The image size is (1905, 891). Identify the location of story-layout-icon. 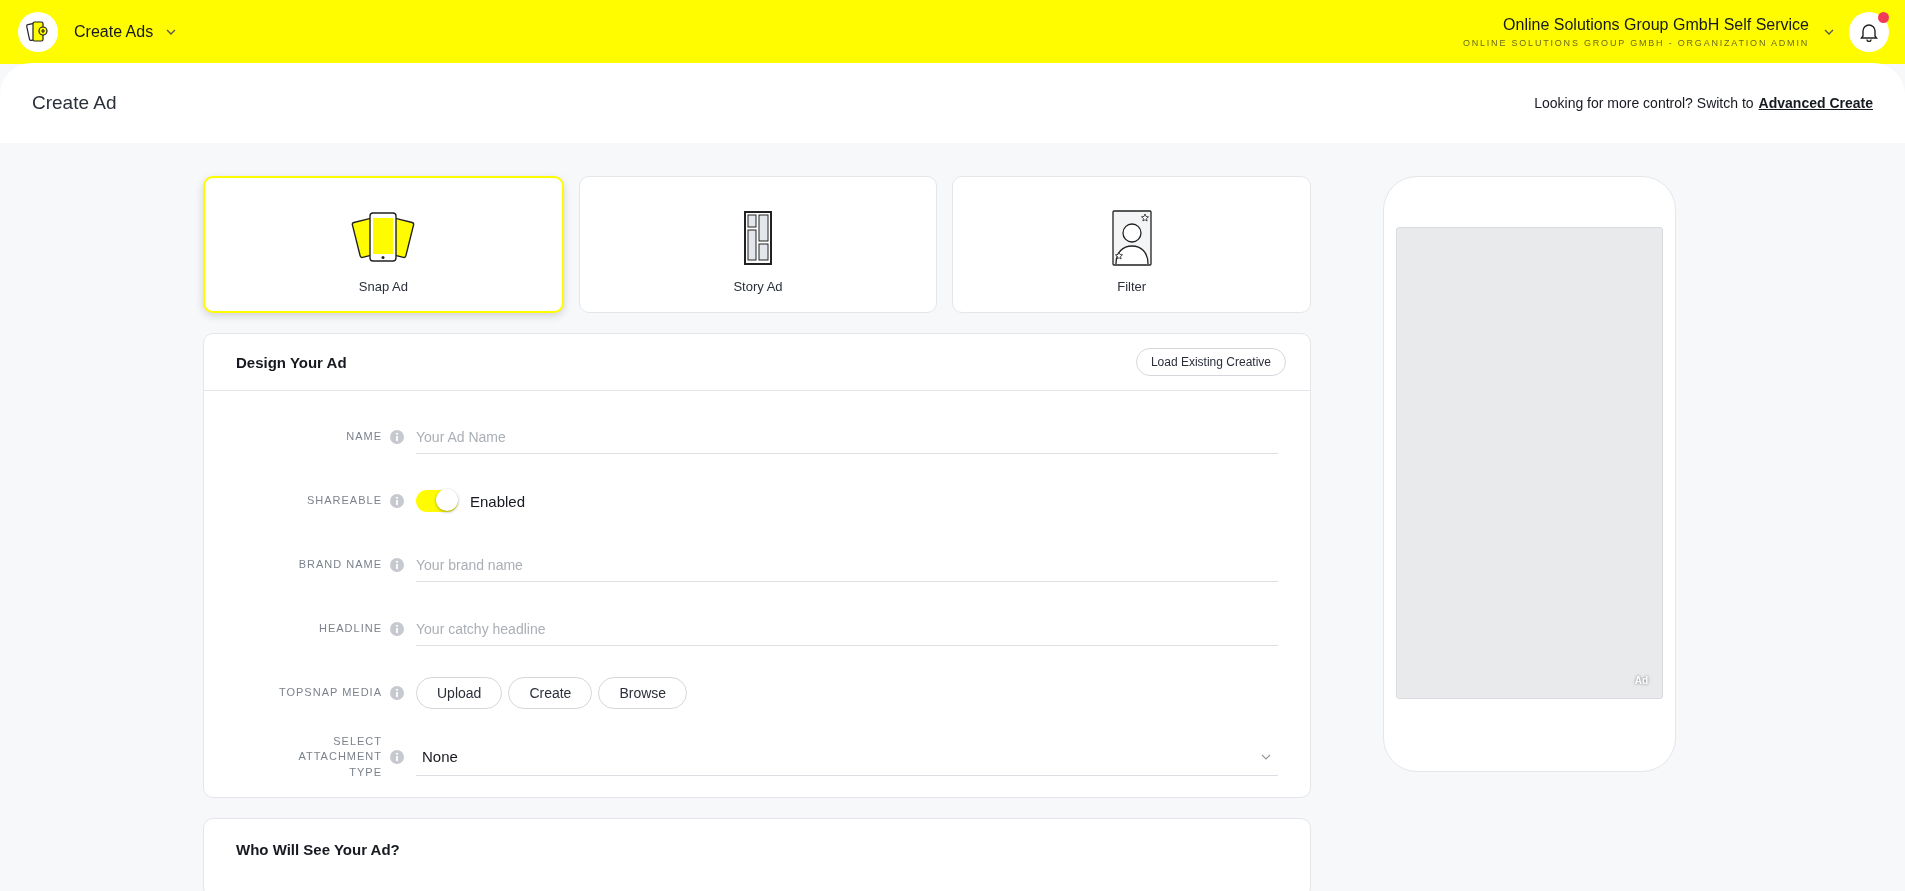
(758, 237).